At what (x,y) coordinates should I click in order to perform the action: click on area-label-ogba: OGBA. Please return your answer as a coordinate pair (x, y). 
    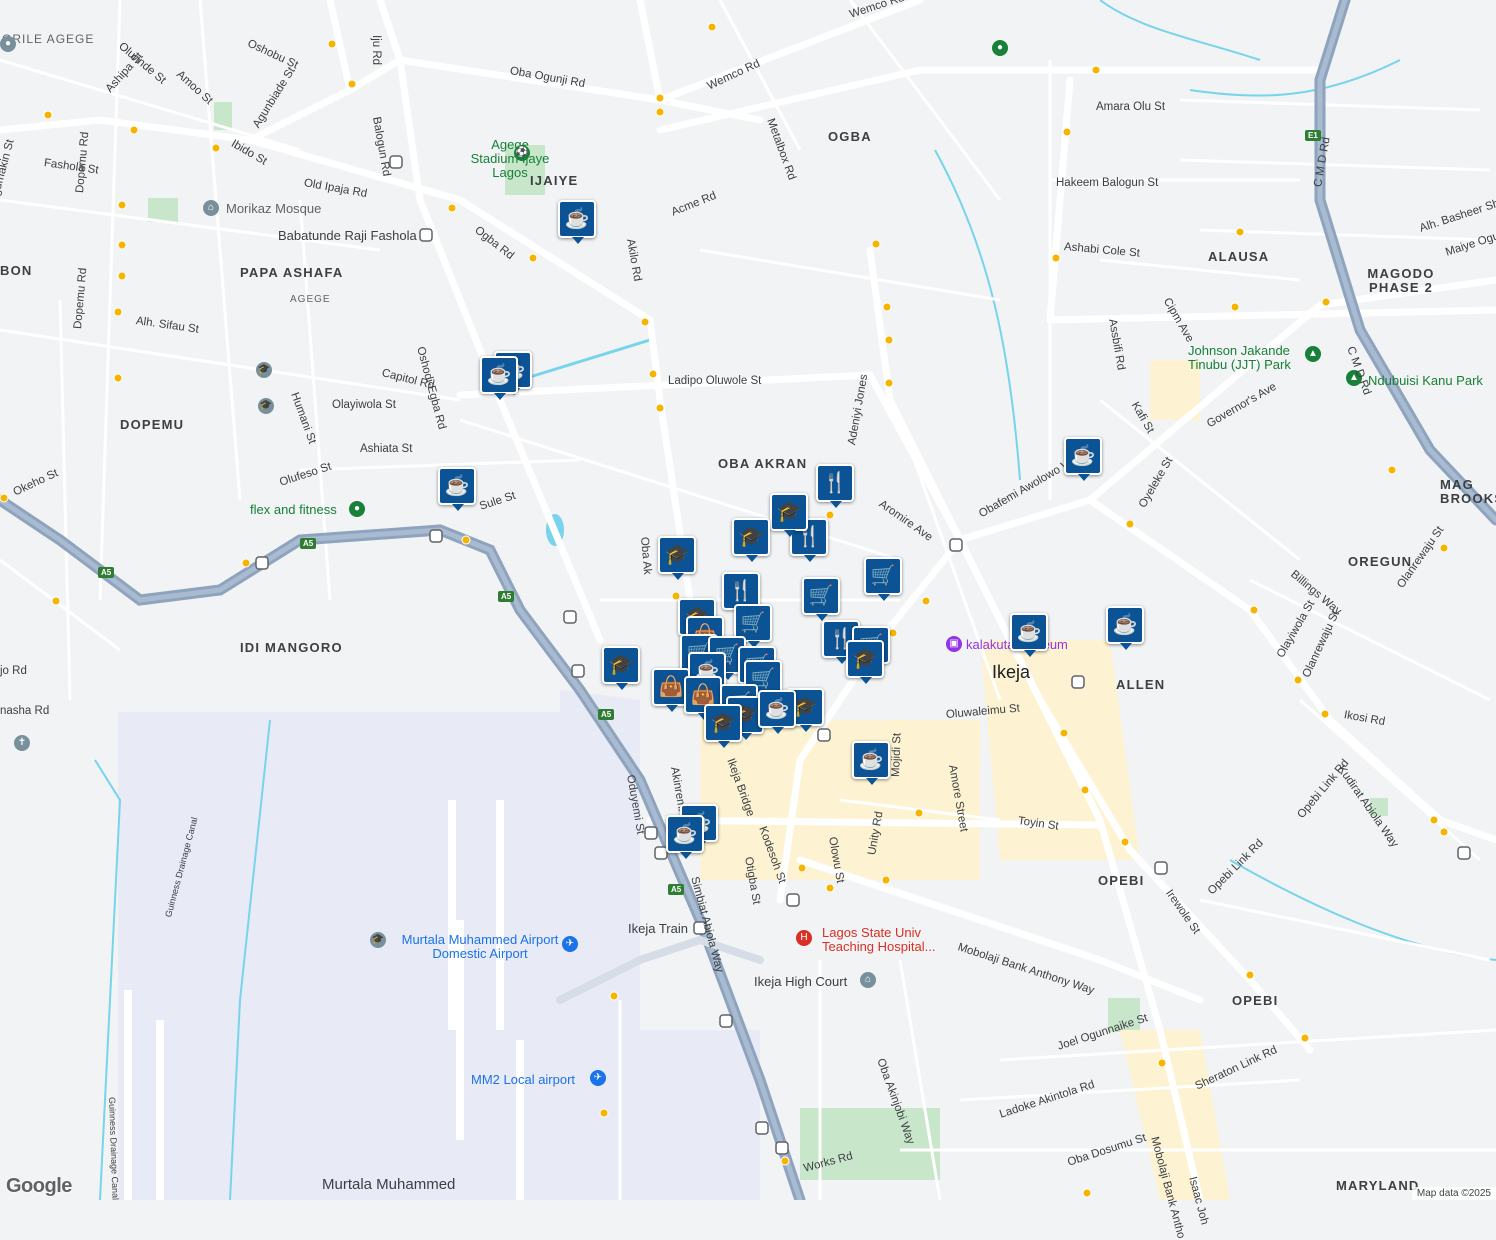
    Looking at the image, I should click on (850, 136).